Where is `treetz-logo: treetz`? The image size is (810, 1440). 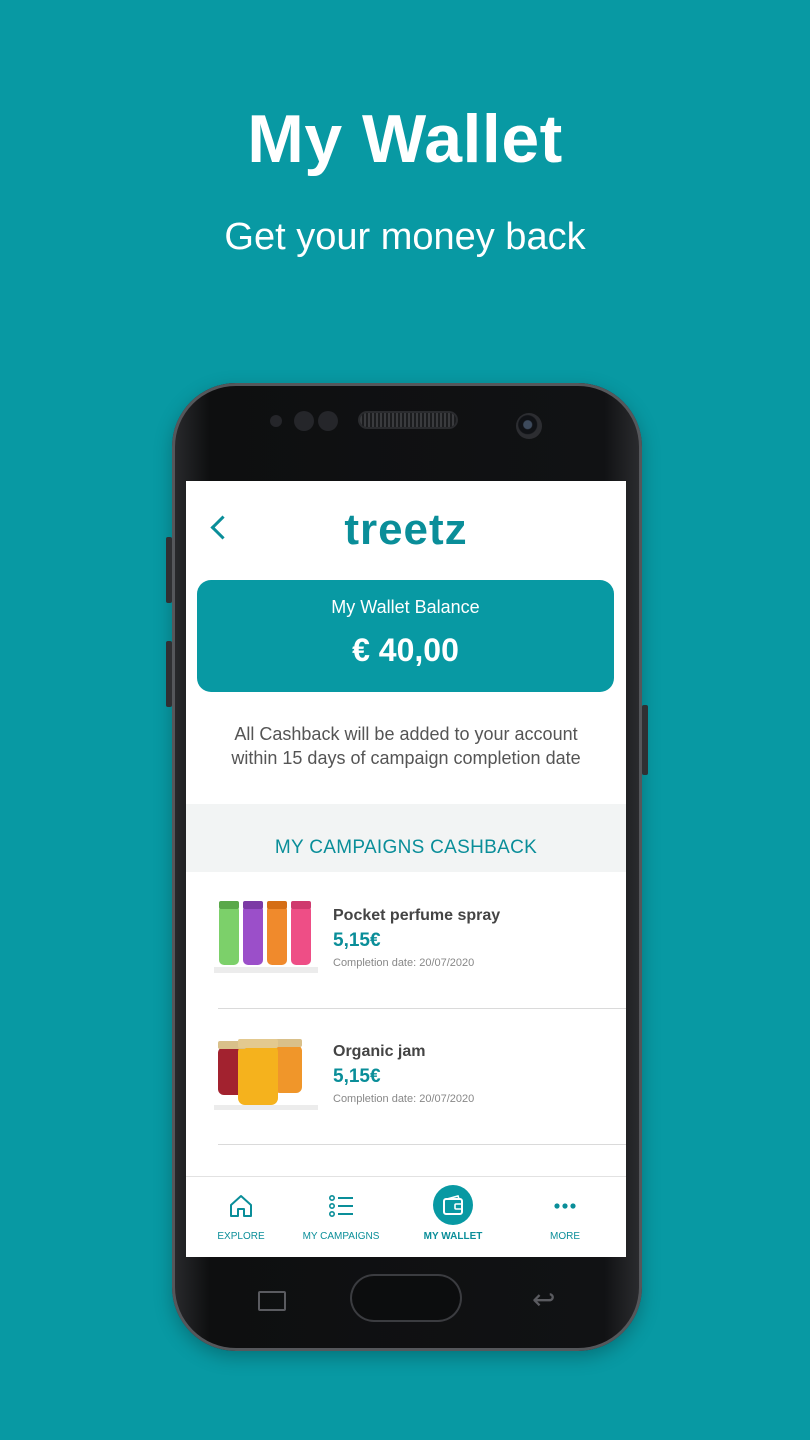 treetz-logo: treetz is located at coordinates (406, 529).